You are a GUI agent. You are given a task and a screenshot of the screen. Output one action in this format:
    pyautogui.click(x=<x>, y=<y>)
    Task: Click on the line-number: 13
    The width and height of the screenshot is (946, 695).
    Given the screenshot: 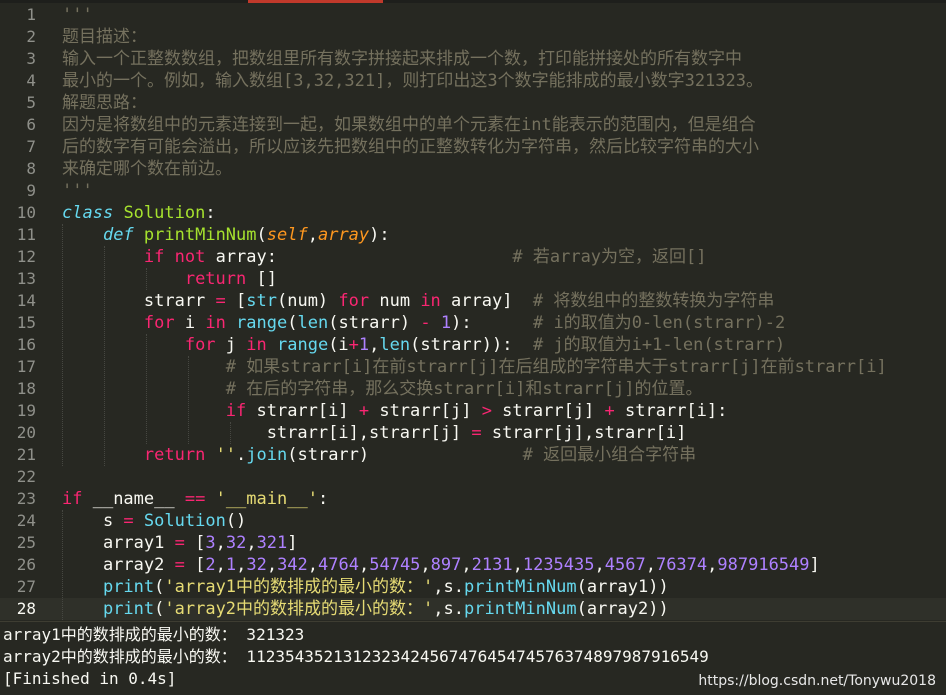 What is the action you would take?
    pyautogui.click(x=26, y=278)
    